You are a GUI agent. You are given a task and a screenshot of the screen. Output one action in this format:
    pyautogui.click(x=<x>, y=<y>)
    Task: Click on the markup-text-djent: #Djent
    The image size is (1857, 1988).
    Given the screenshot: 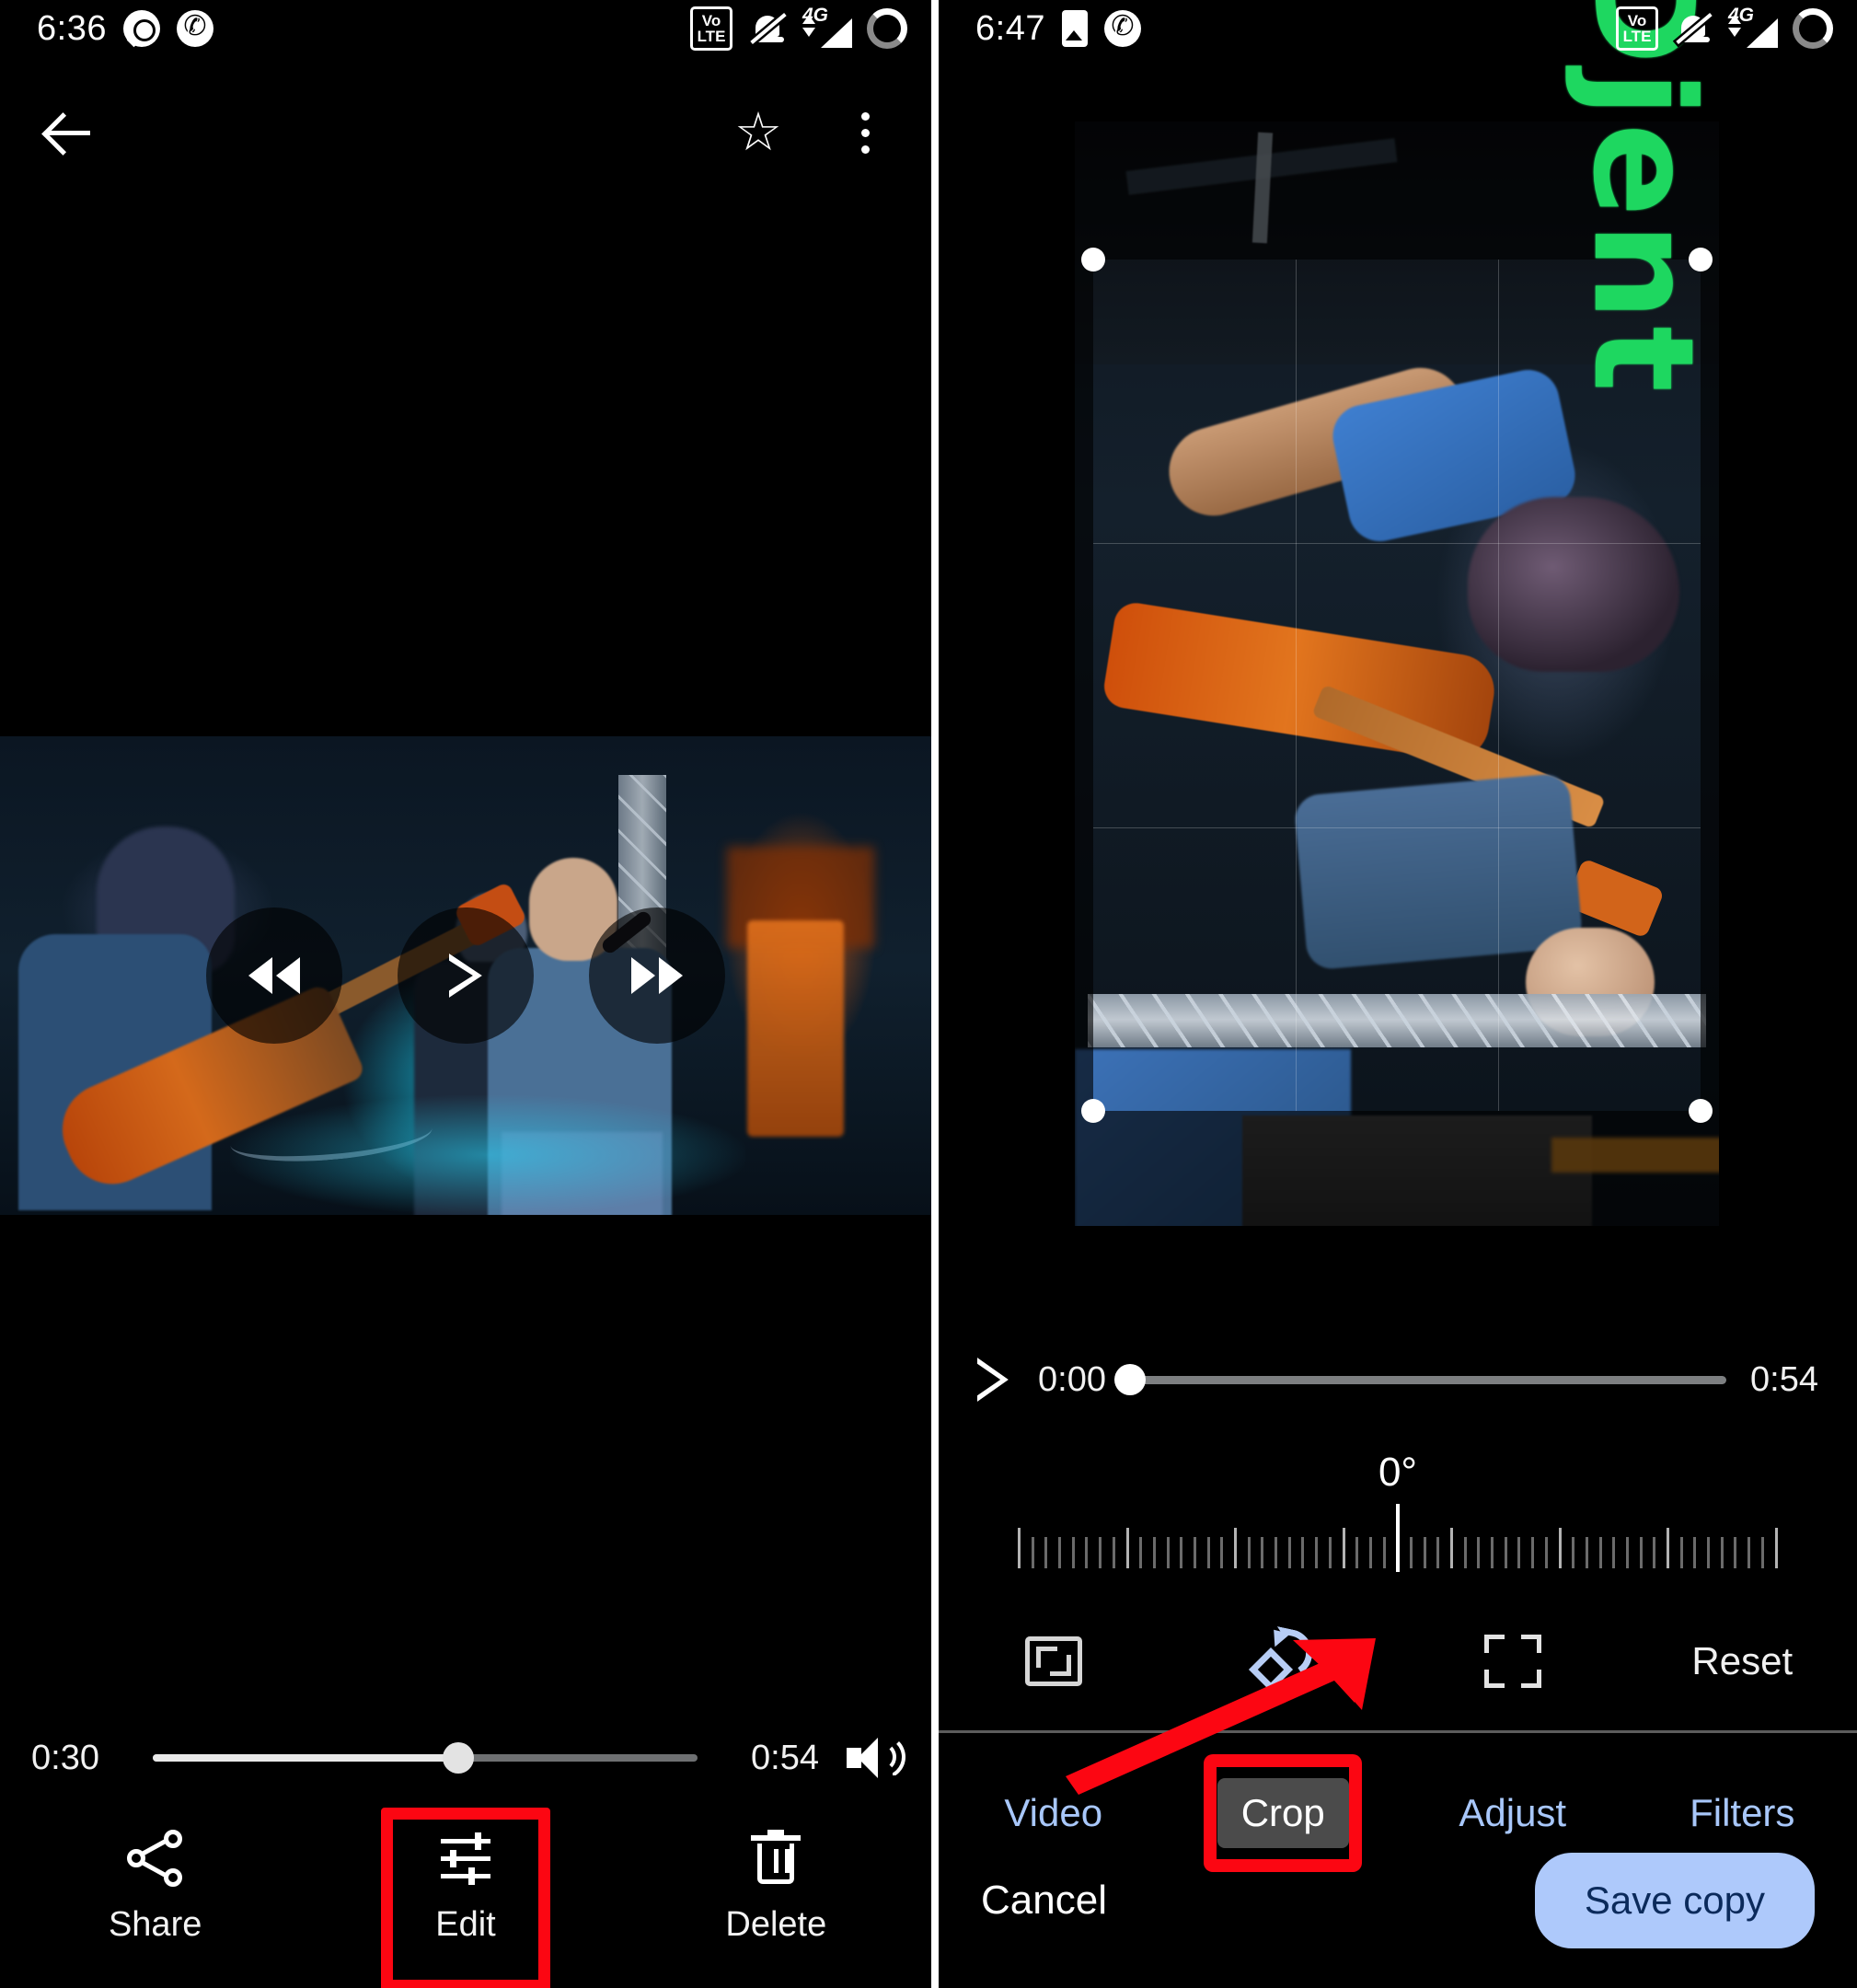 What is the action you would take?
    pyautogui.click(x=1643, y=199)
    